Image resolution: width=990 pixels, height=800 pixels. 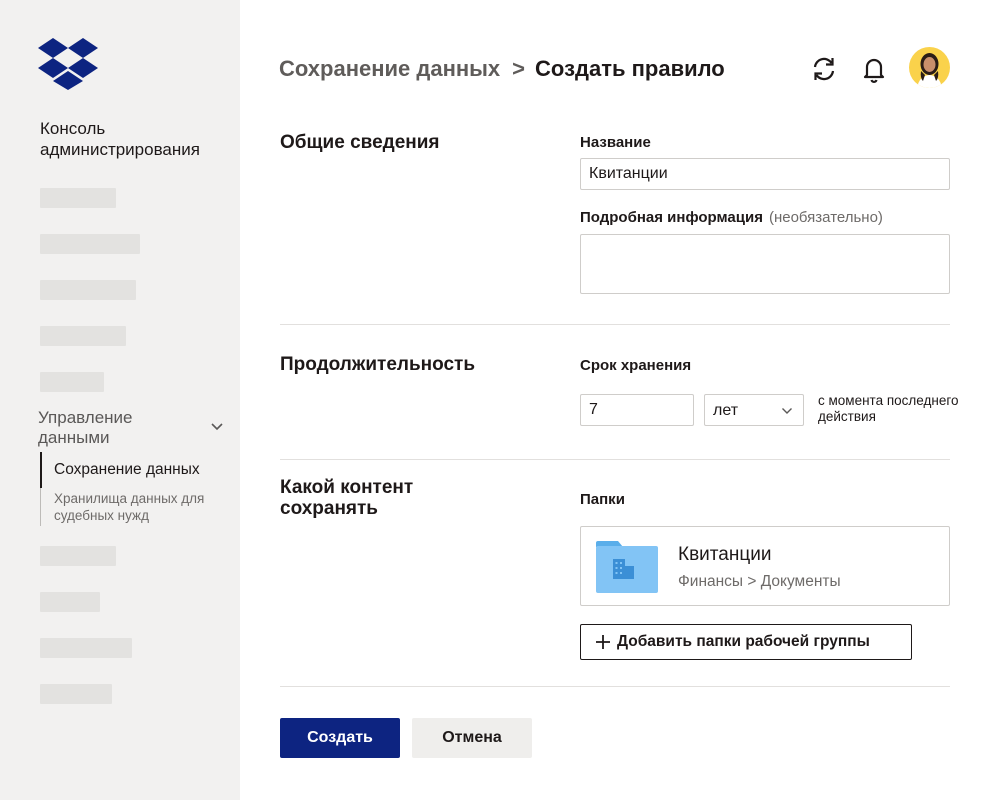 What do you see at coordinates (726, 410) in the screenshot?
I see `retention-unit-value: лет` at bounding box center [726, 410].